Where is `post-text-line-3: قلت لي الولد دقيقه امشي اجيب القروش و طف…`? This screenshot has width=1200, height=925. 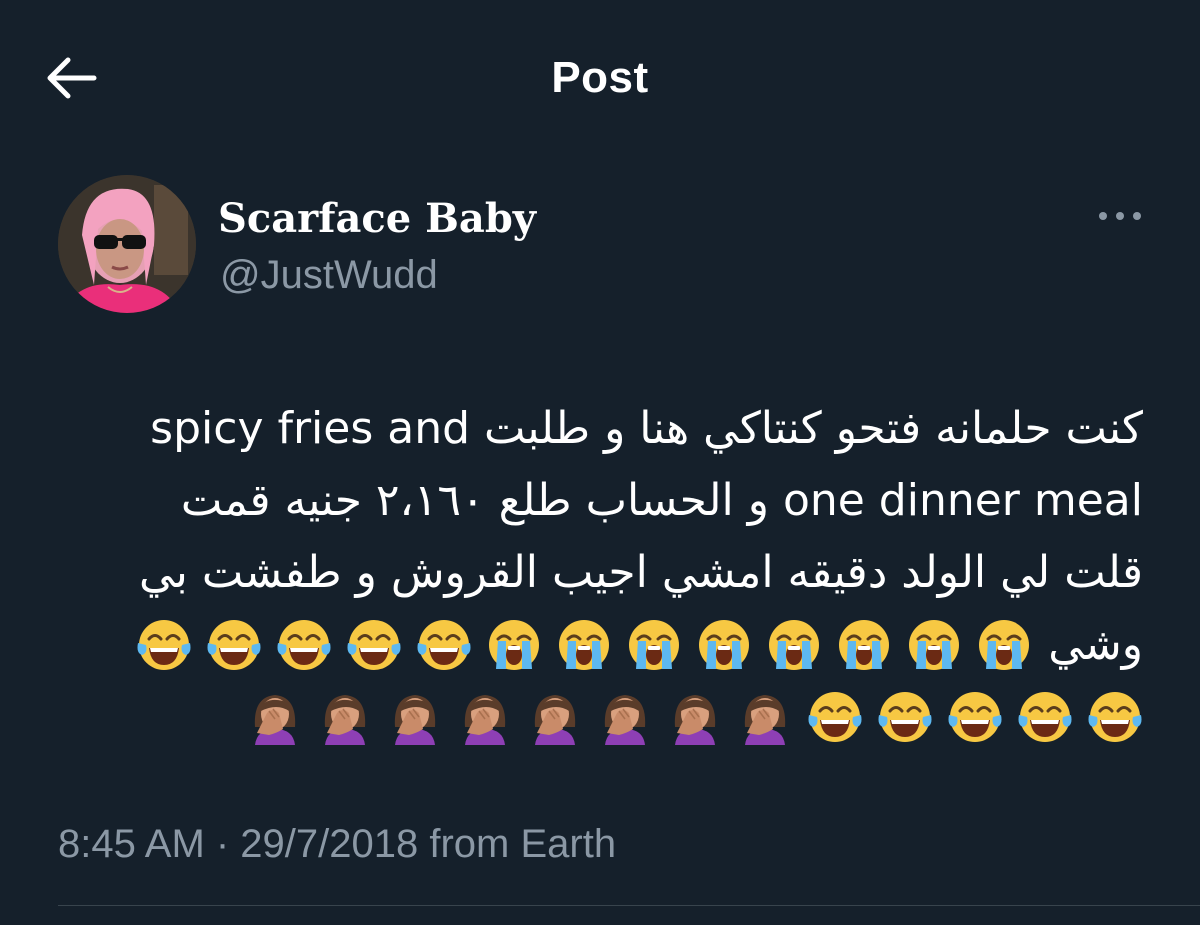 post-text-line-3: قلت لي الولد دقيقه امشي اجيب القروش و طف… is located at coordinates (640, 572).